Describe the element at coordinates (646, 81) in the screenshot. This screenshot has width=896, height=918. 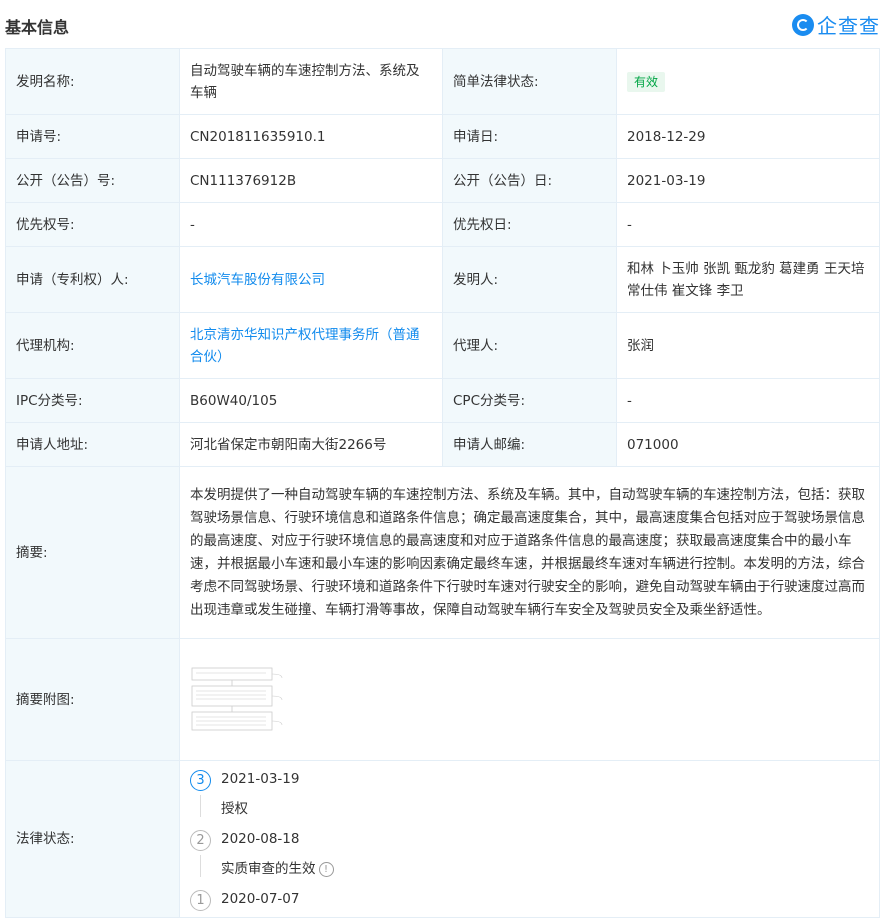
I see `status-badge: 有效` at that location.